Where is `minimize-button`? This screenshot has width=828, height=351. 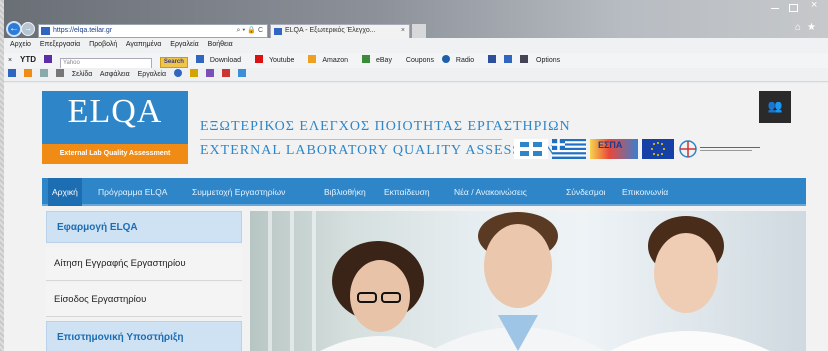 minimize-button is located at coordinates (775, 7).